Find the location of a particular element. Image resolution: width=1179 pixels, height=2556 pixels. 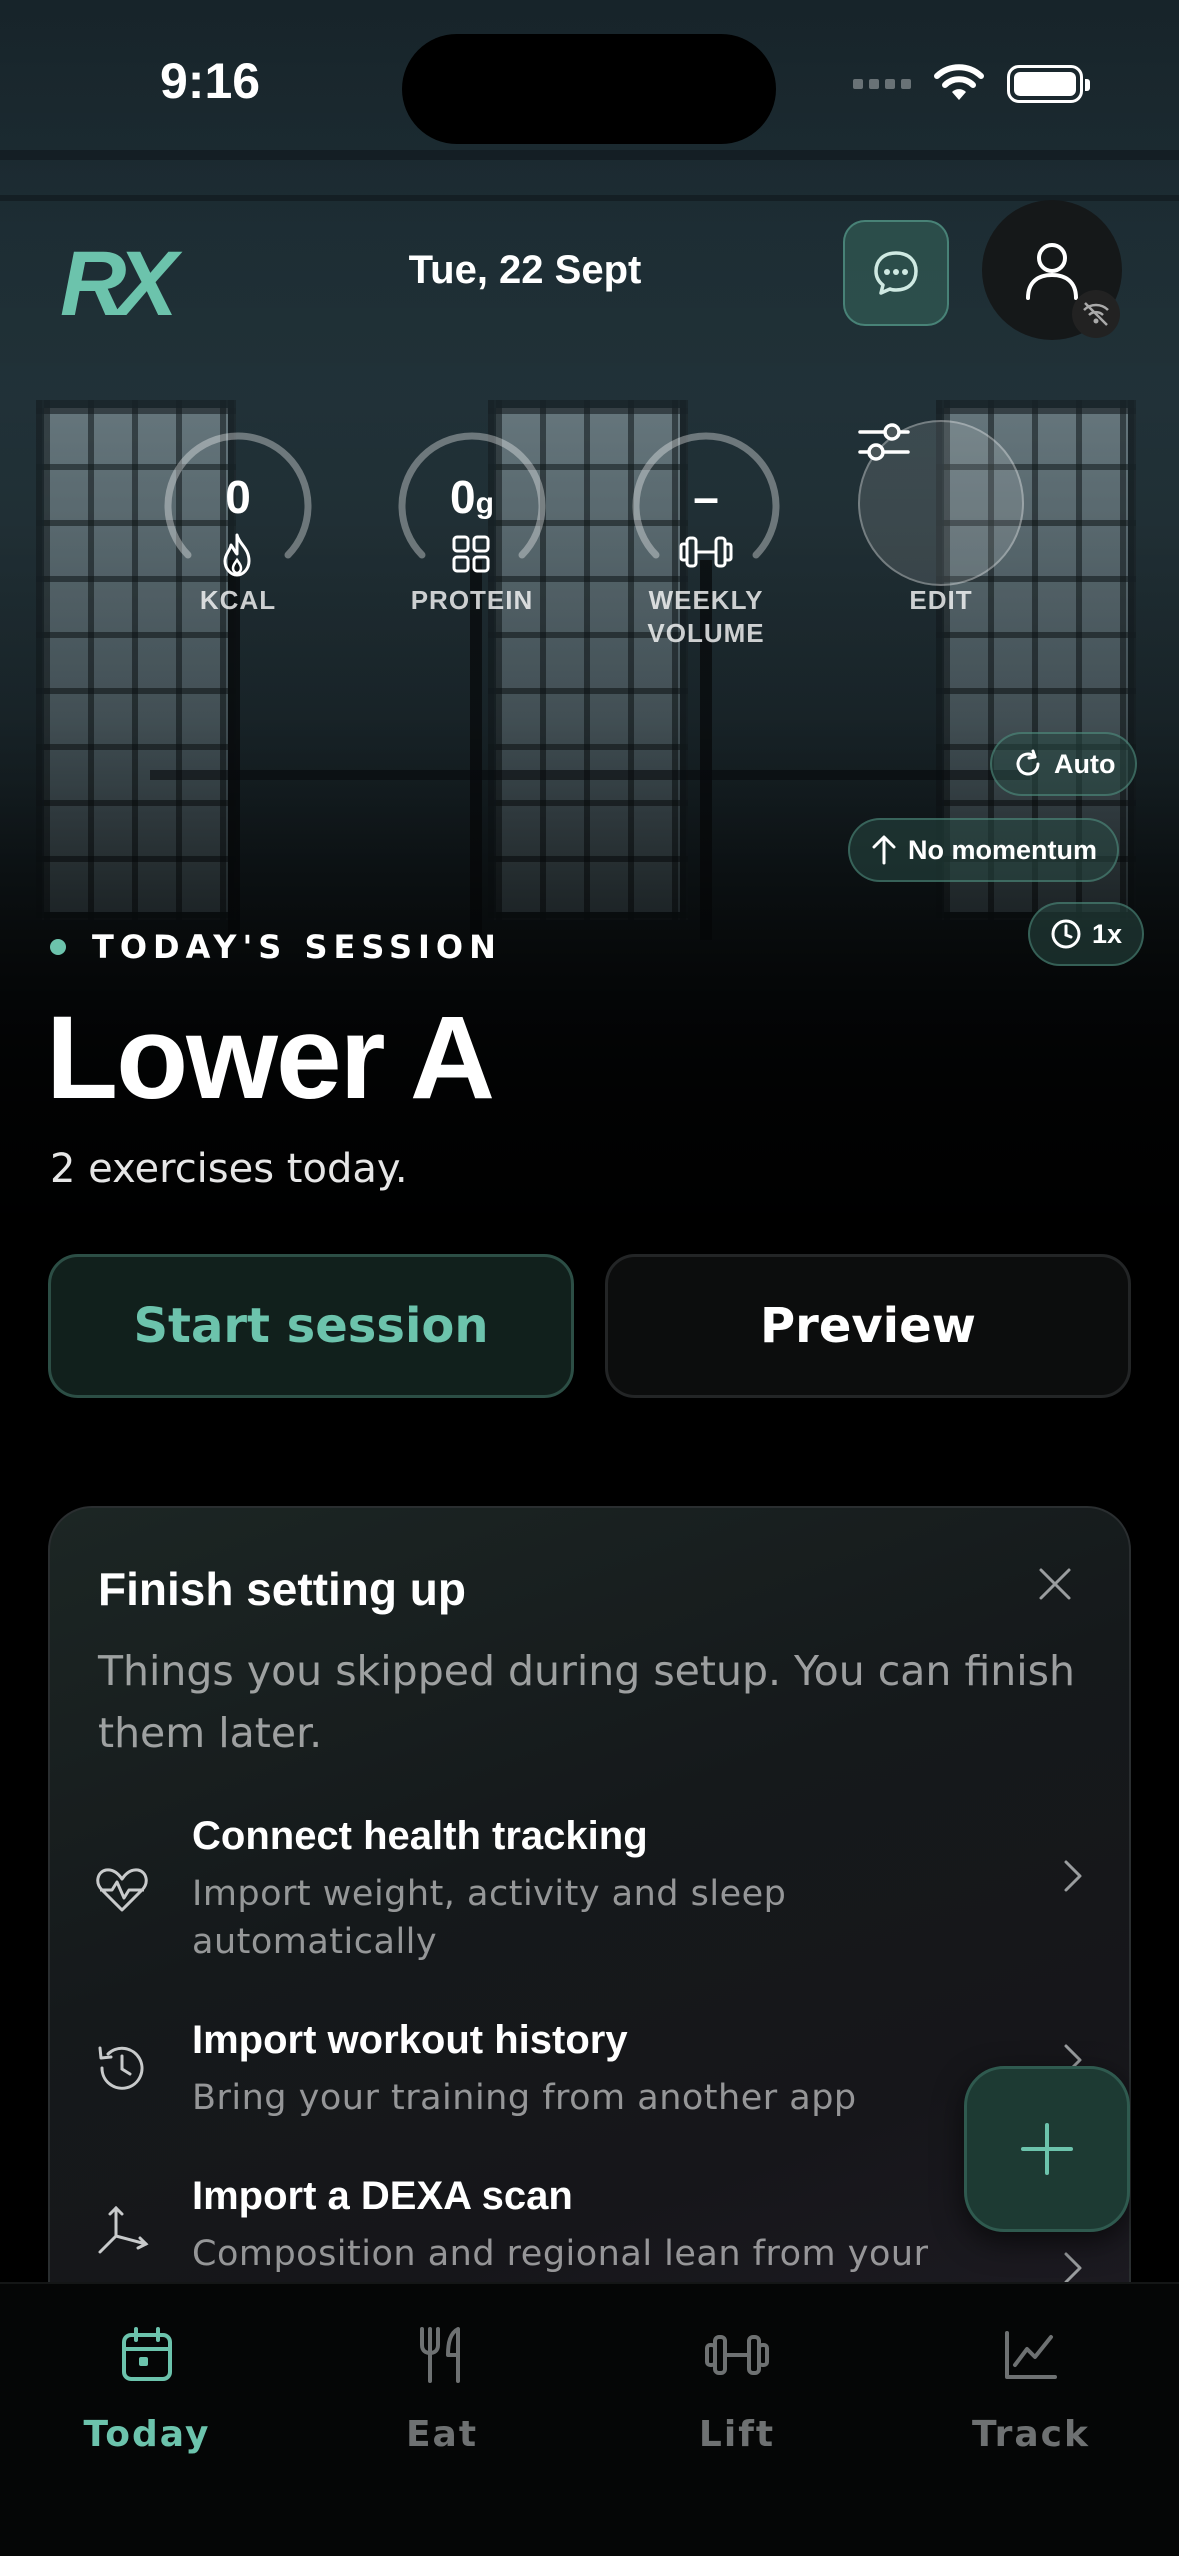

stat-edit: EDIT is located at coordinates (941, 518).